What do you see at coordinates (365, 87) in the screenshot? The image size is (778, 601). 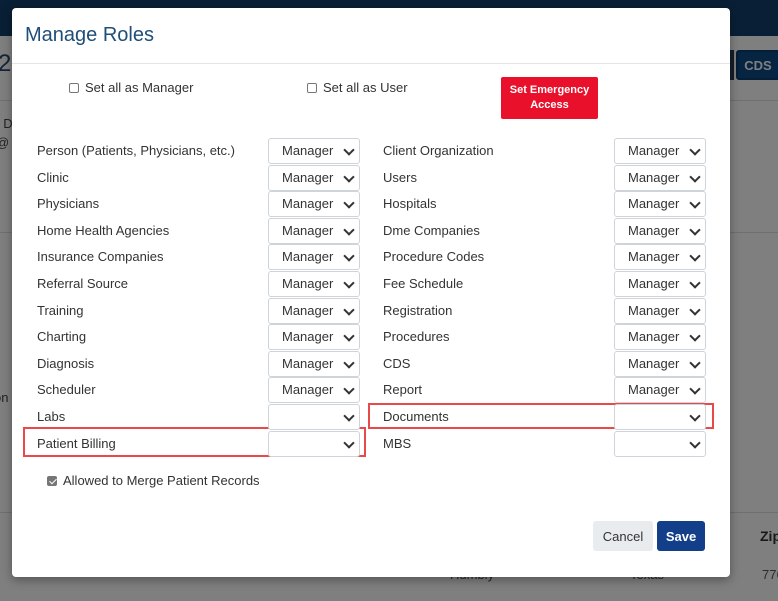 I see `set-all-user-label: Set all as User` at bounding box center [365, 87].